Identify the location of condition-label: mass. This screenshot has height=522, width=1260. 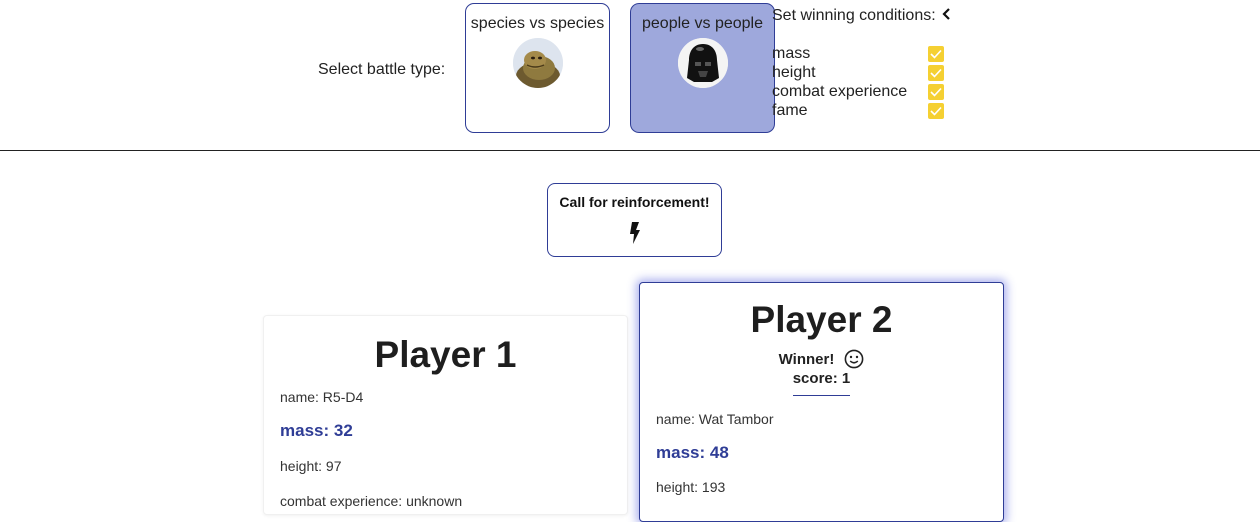
(791, 53).